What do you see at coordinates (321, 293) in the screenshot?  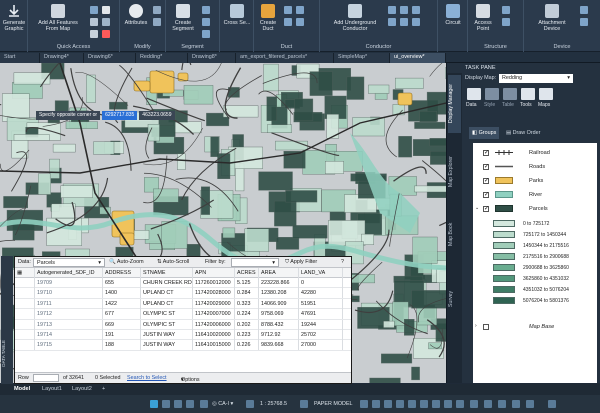 I see `table-cell: 42280` at bounding box center [321, 293].